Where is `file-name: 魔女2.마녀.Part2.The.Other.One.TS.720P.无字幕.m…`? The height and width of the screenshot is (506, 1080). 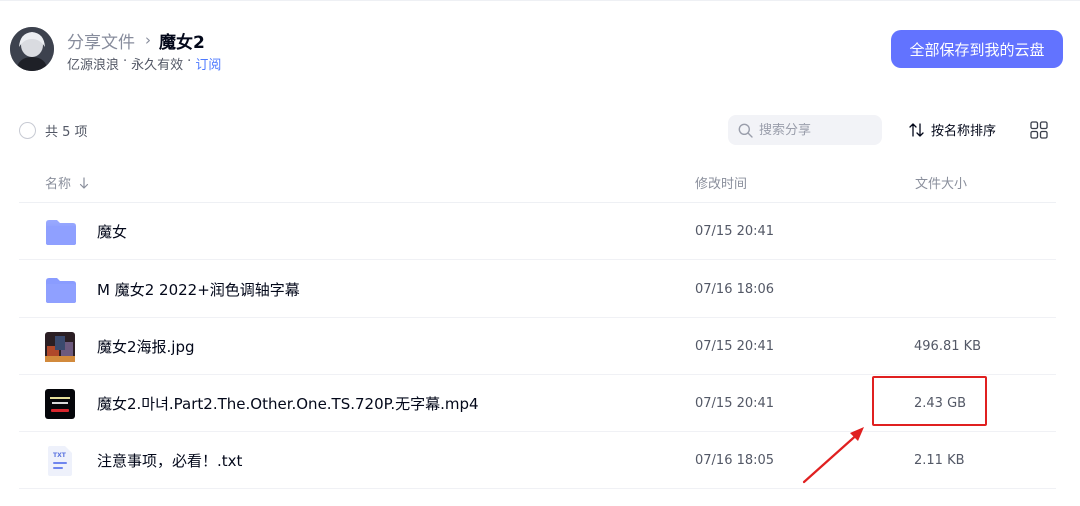 file-name: 魔女2.마녀.Part2.The.Other.One.TS.720P.无字幕.m… is located at coordinates (288, 403).